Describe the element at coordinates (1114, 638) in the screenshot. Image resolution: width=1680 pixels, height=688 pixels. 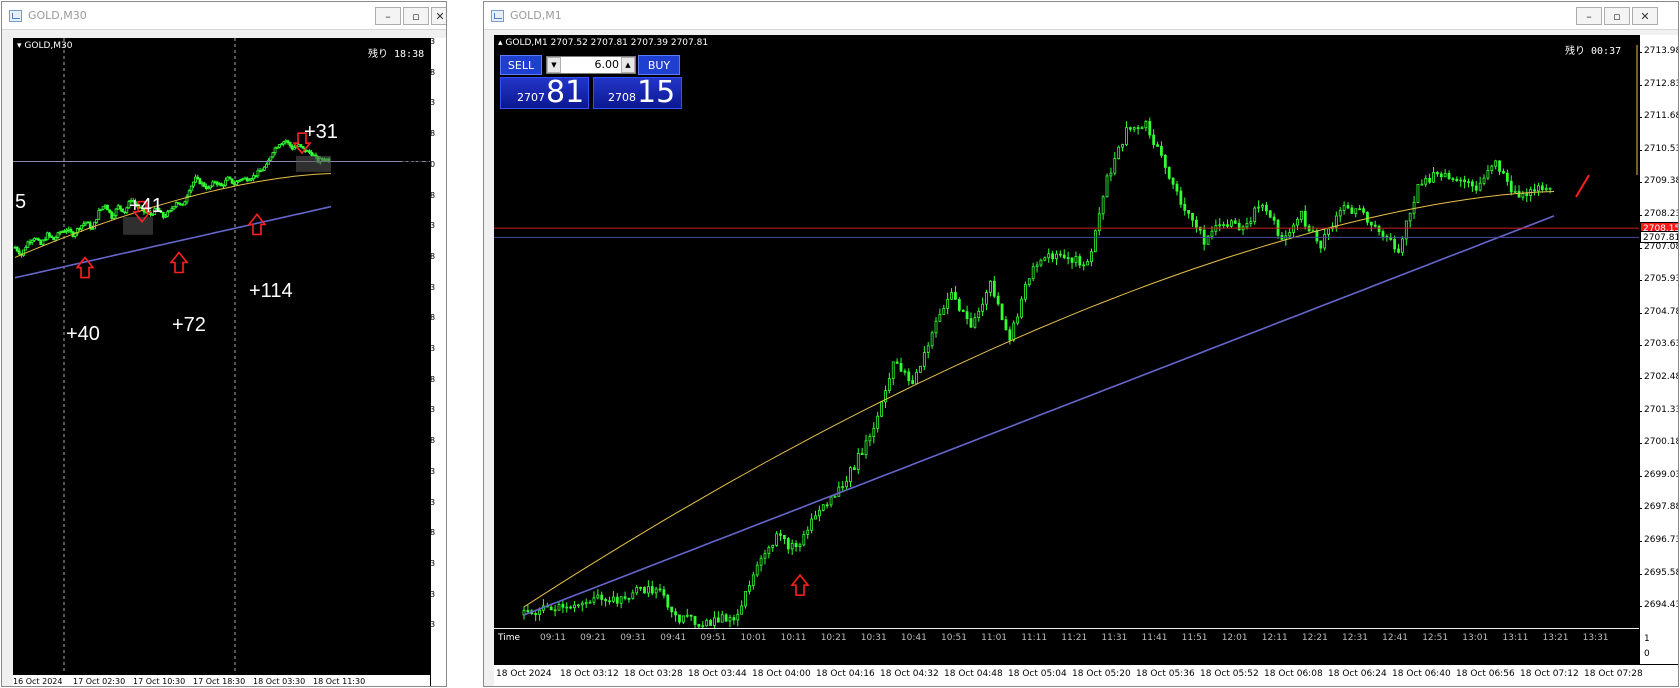
I see `time-marker-label: 11:31` at that location.